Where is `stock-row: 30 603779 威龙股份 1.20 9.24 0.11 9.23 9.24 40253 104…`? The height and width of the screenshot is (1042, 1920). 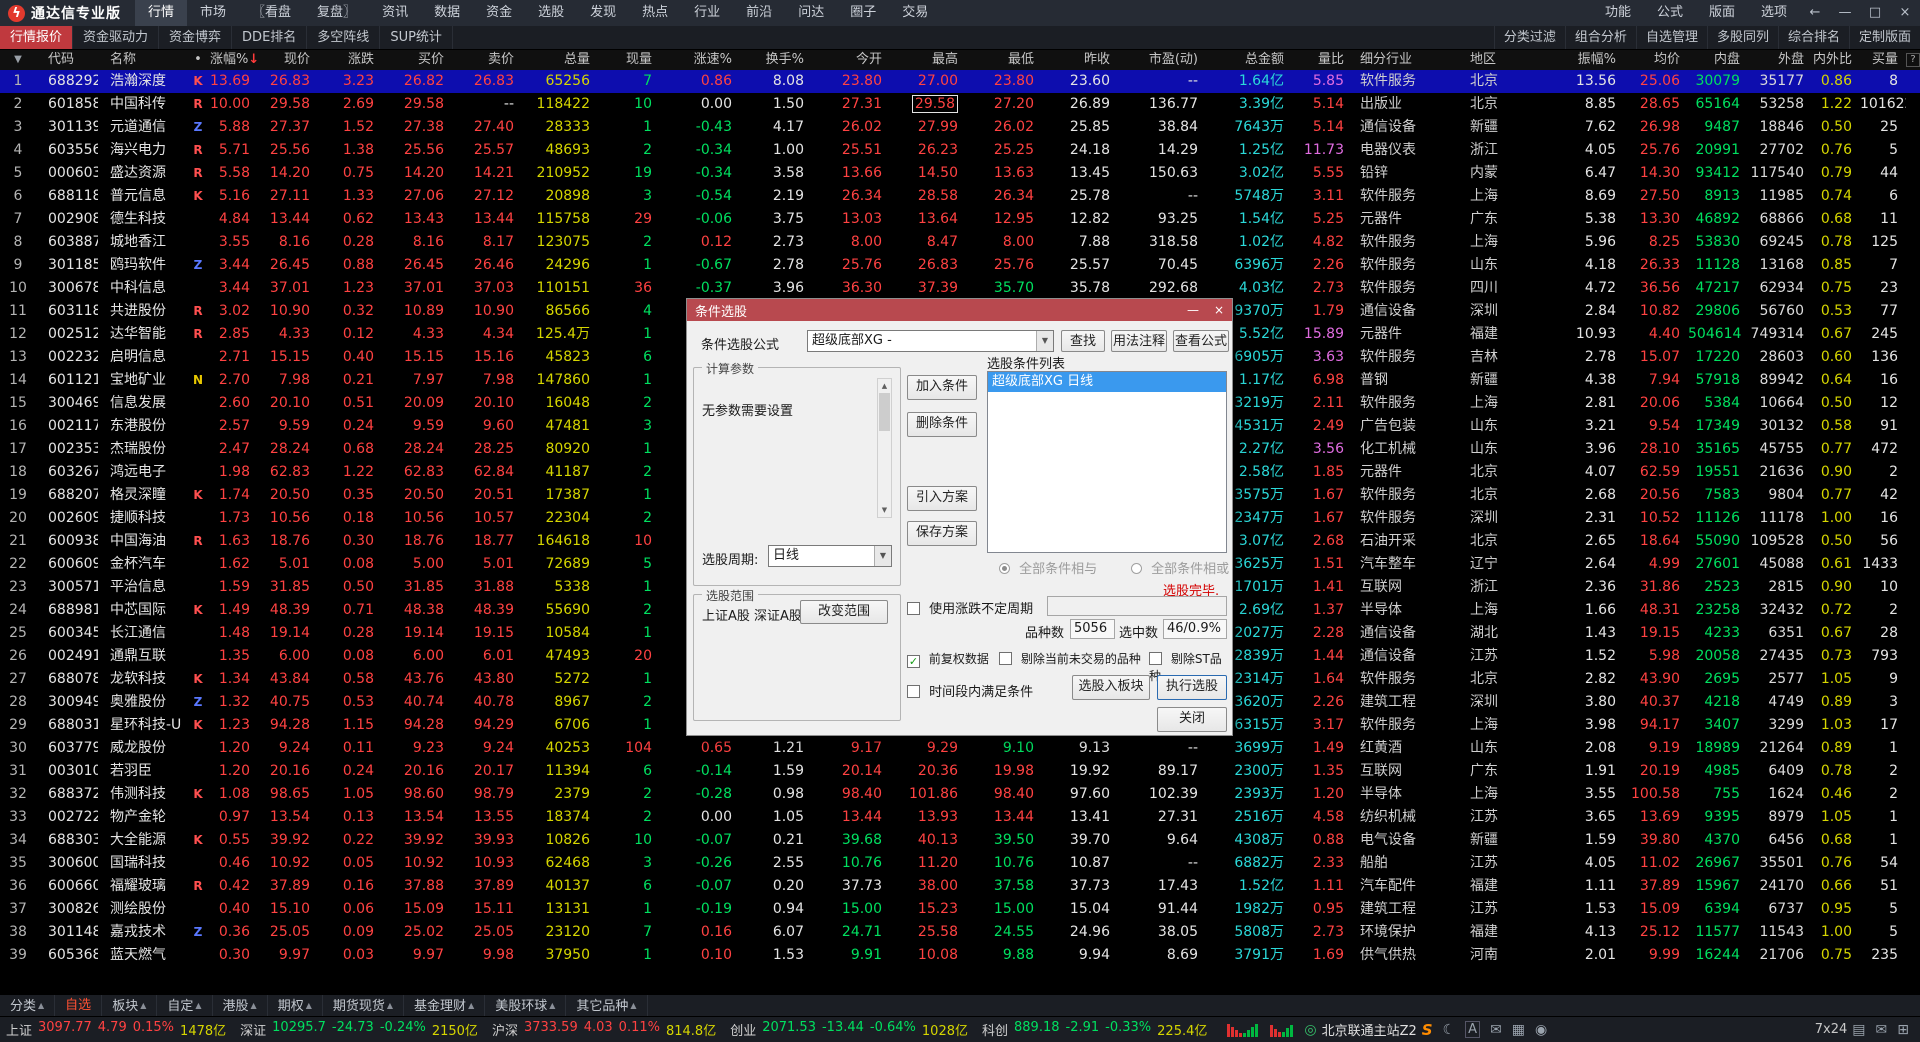 stock-row: 30 603779 威龙股份 1.20 9.24 0.11 9.23 9.24 40253 104… is located at coordinates (960, 748).